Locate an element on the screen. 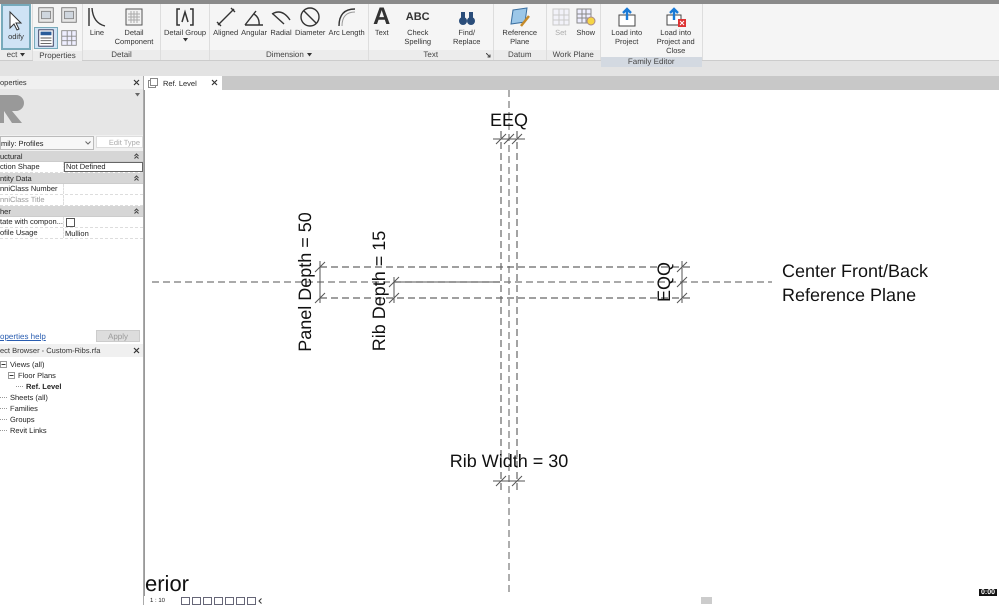  ribbon-group-label: Detail is located at coordinates (121, 55).